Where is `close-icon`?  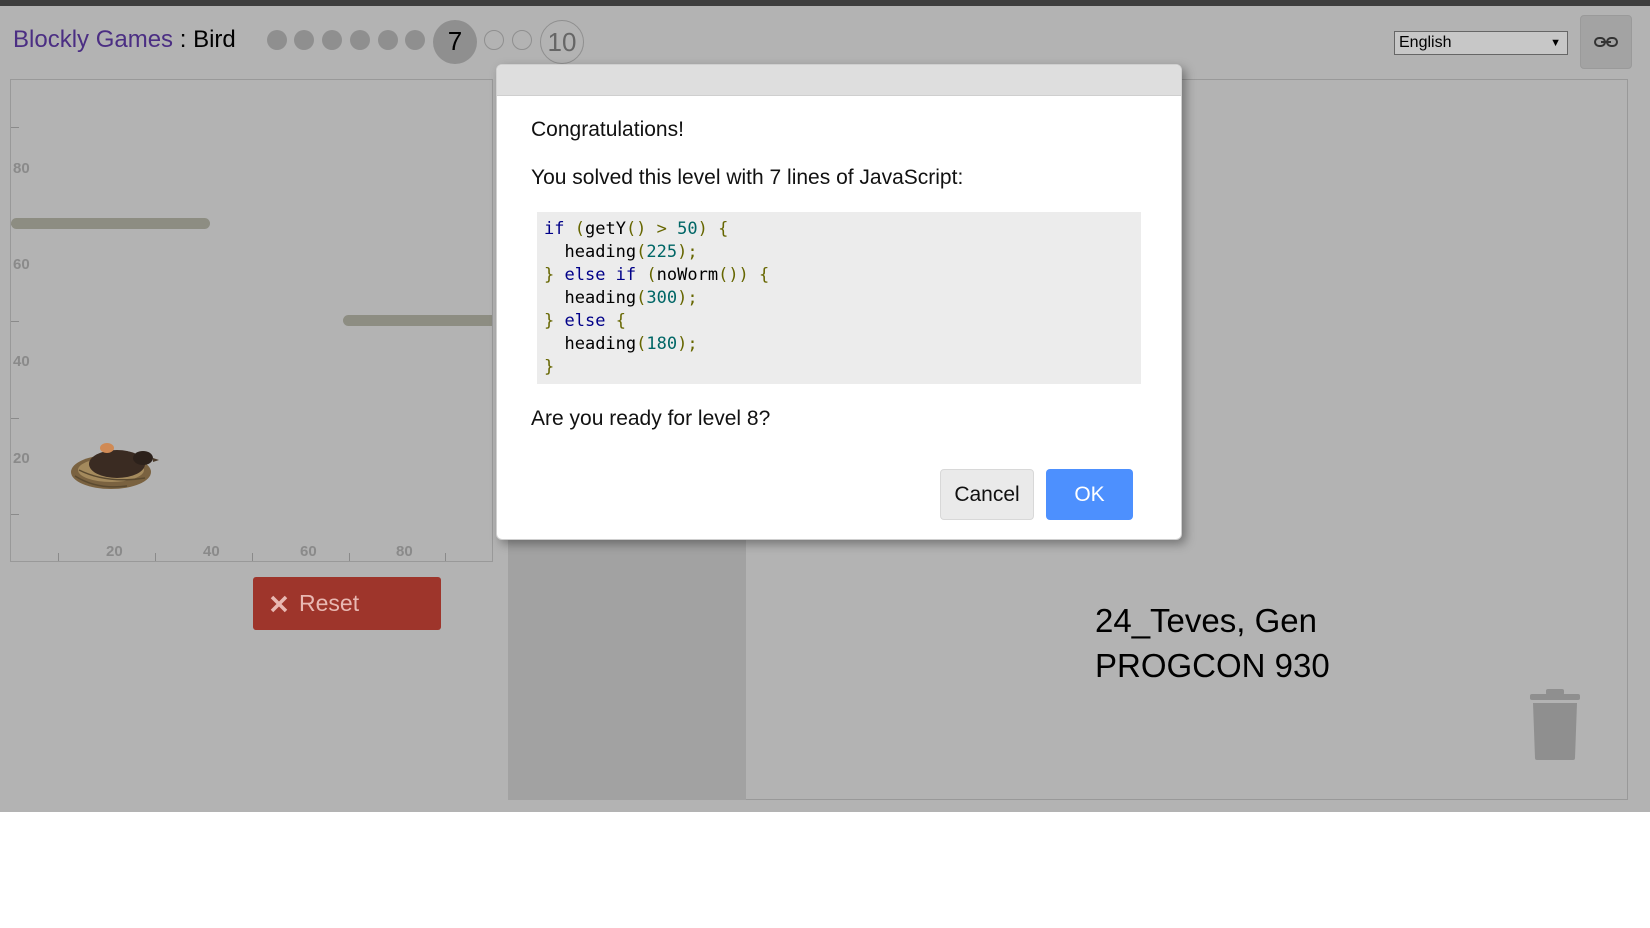
close-icon is located at coordinates (279, 603).